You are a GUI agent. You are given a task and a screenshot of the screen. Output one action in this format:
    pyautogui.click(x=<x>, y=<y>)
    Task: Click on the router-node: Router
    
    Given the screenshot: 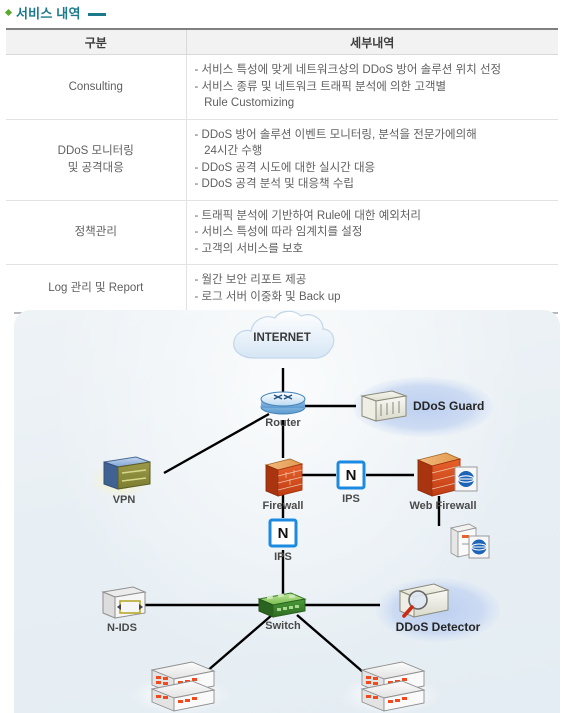 What is the action you would take?
    pyautogui.click(x=283, y=410)
    